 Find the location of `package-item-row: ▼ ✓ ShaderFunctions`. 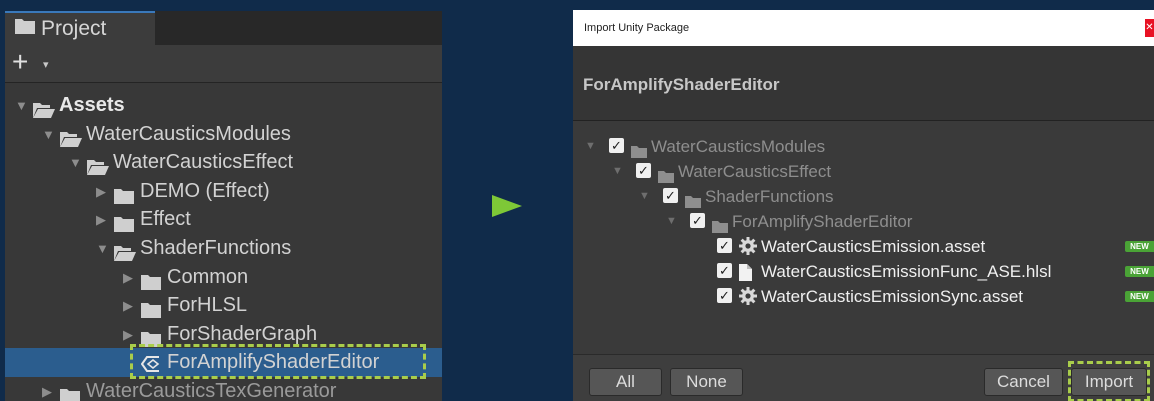

package-item-row: ▼ ✓ ShaderFunctions is located at coordinates (863, 196).